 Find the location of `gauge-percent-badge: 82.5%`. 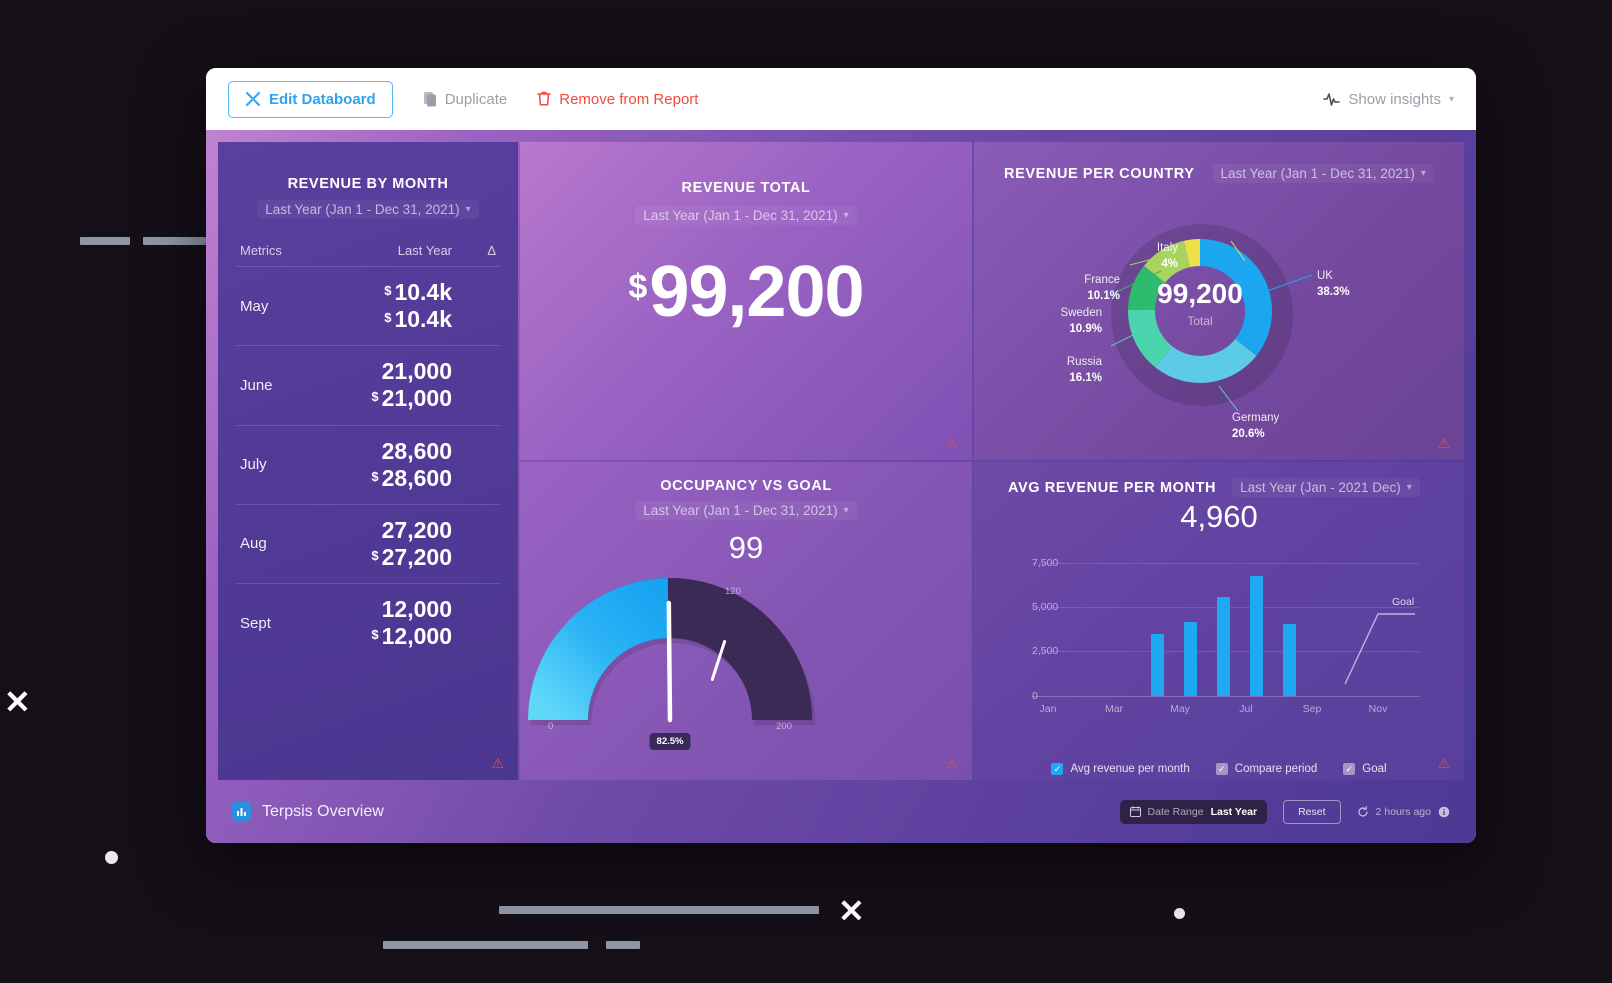

gauge-percent-badge: 82.5% is located at coordinates (670, 741).